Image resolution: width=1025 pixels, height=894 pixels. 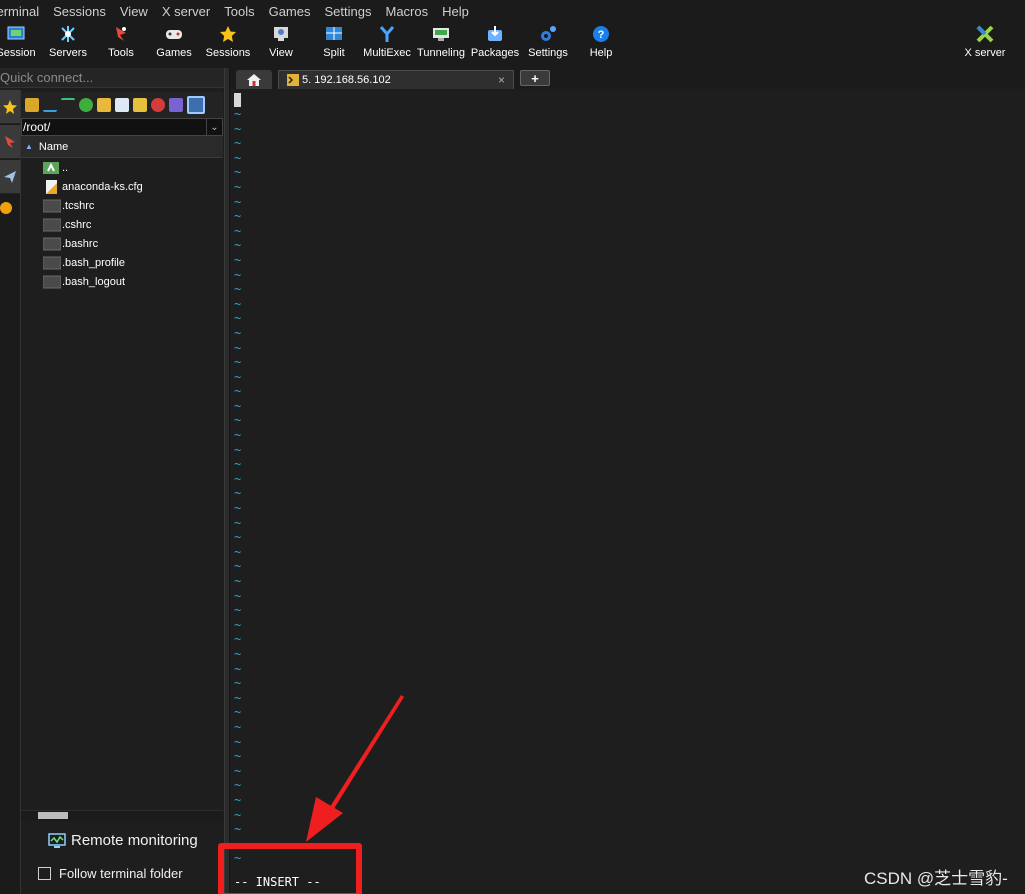 What do you see at coordinates (174, 45) in the screenshot?
I see `games-button: Games` at bounding box center [174, 45].